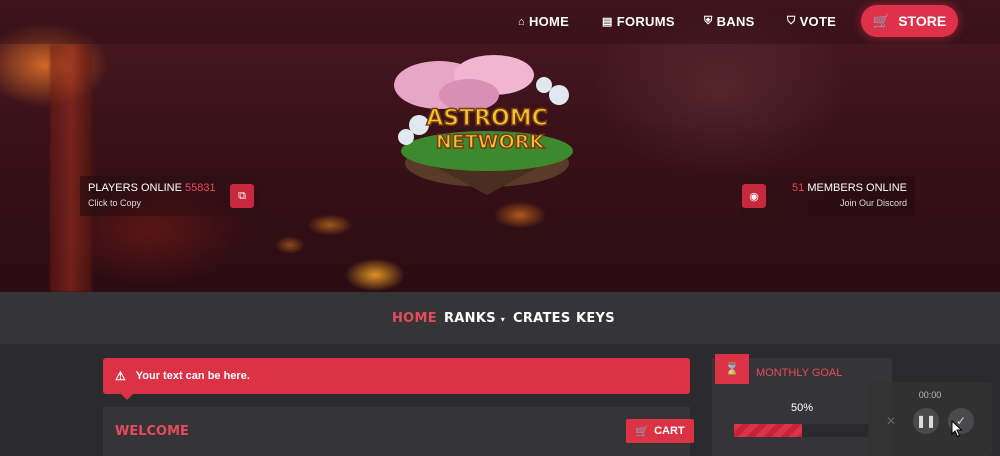 The width and height of the screenshot is (1000, 456). I want to click on home-icon: ⌂, so click(521, 21).